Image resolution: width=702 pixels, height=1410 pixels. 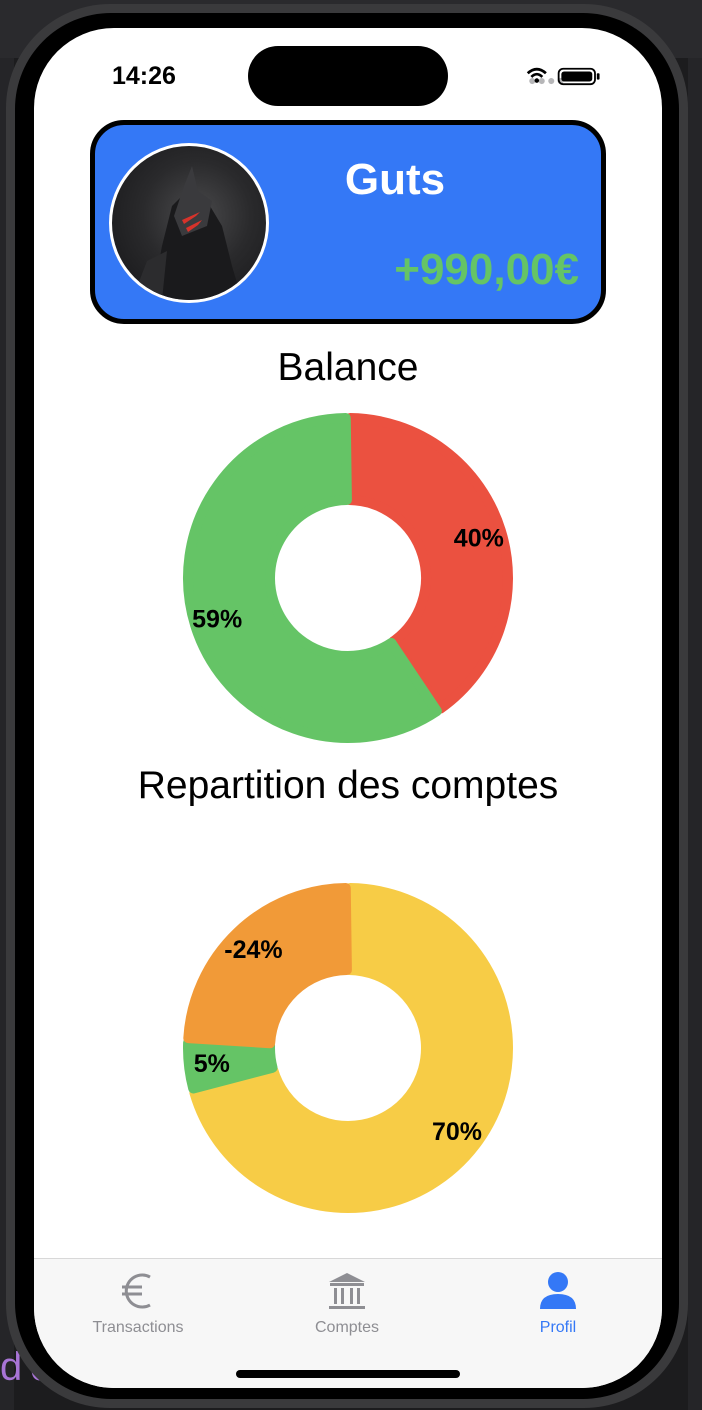 What do you see at coordinates (479, 538) in the screenshot?
I see `slice-label: 40%` at bounding box center [479, 538].